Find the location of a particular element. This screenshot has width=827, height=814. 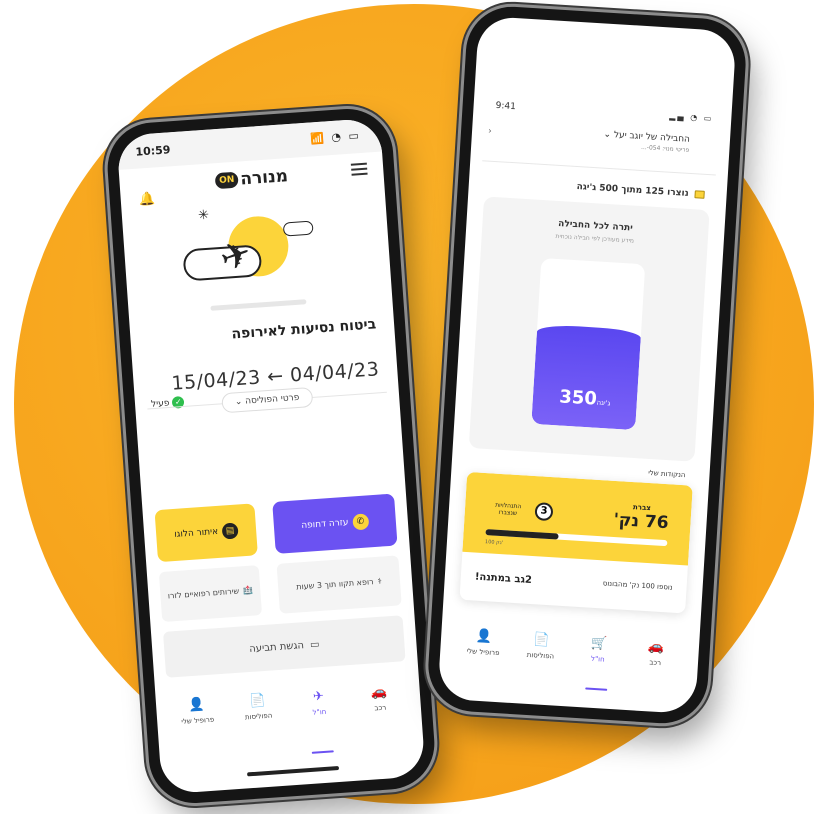

claim-icon: ▭ is located at coordinates (314, 644).